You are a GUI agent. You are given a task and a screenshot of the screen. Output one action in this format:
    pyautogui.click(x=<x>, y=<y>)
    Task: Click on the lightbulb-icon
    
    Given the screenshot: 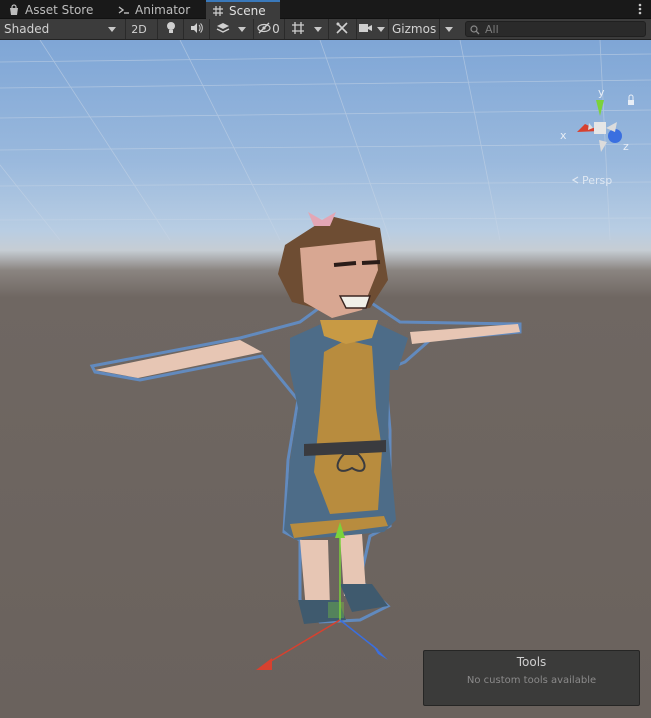 What is the action you would take?
    pyautogui.click(x=171, y=29)
    